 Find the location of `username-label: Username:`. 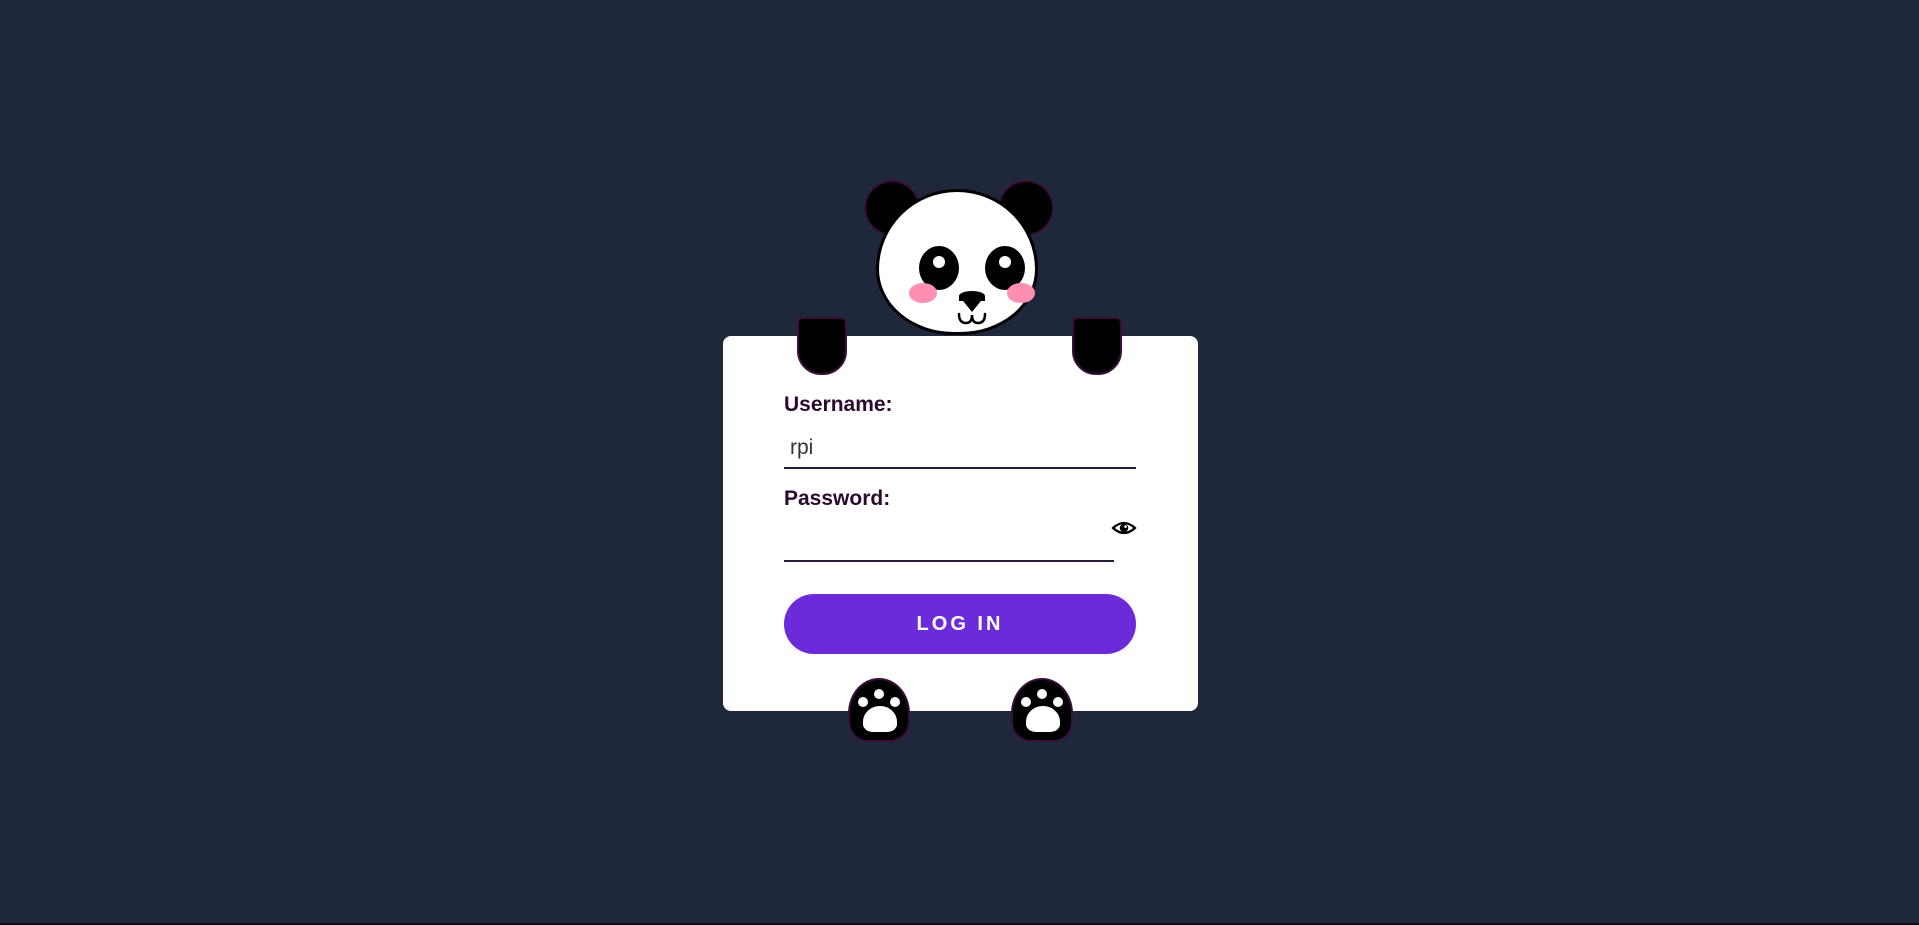

username-label: Username: is located at coordinates (838, 404).